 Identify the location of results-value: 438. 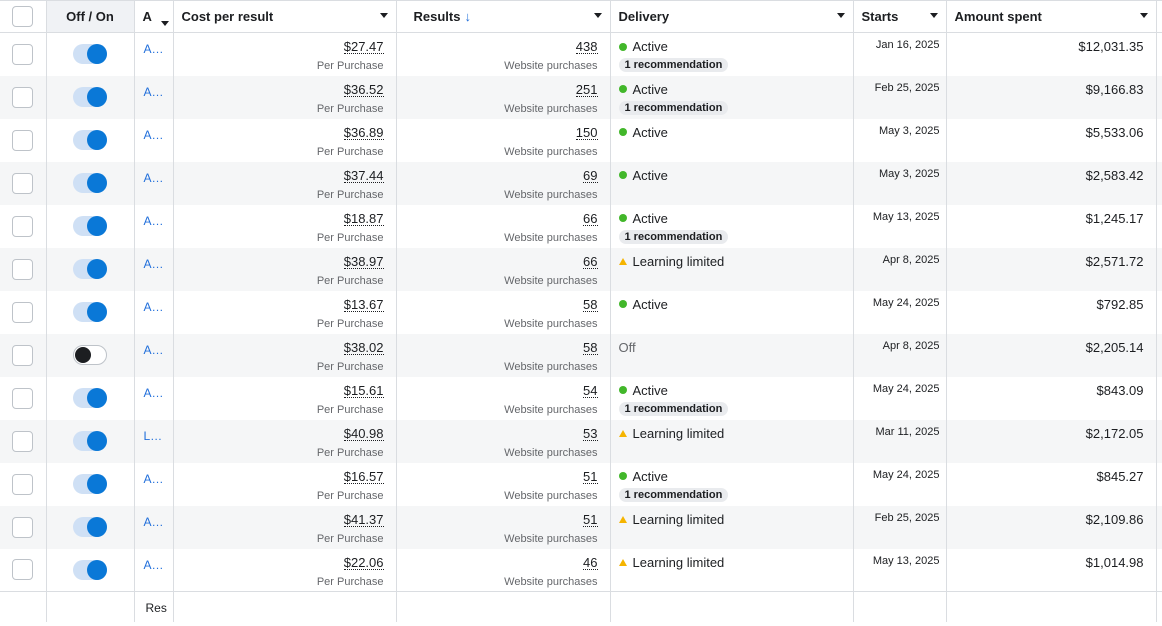
(586, 47).